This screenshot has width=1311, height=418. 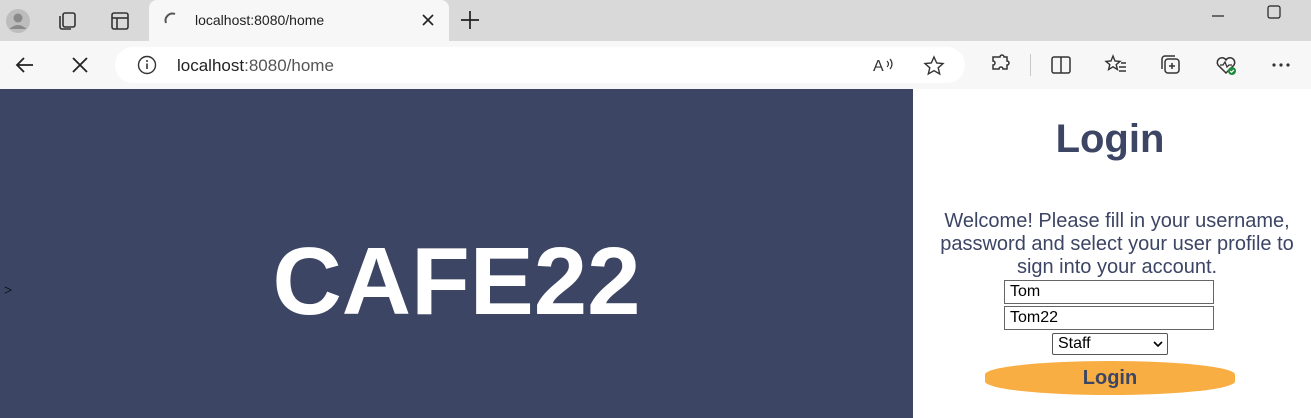 What do you see at coordinates (1110, 344) in the screenshot?
I see `profile-select: Staff` at bounding box center [1110, 344].